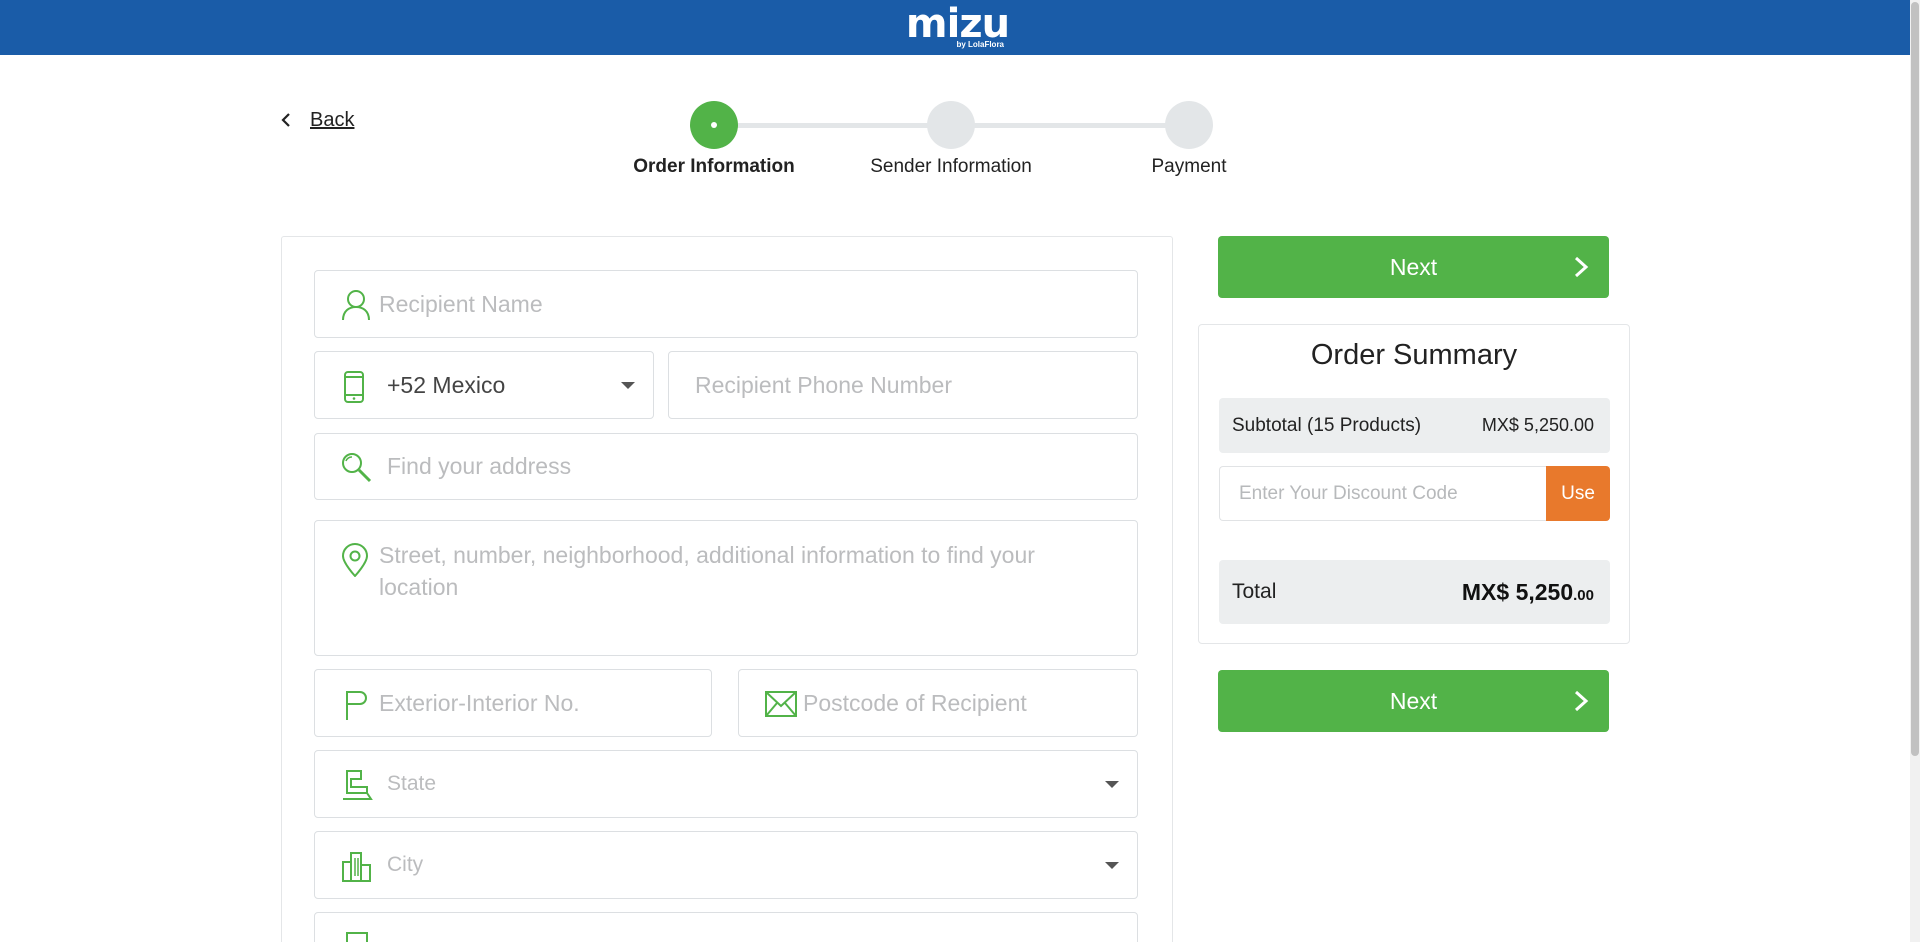 This screenshot has height=942, width=1920. What do you see at coordinates (726, 784) in the screenshot?
I see `state-select: State` at bounding box center [726, 784].